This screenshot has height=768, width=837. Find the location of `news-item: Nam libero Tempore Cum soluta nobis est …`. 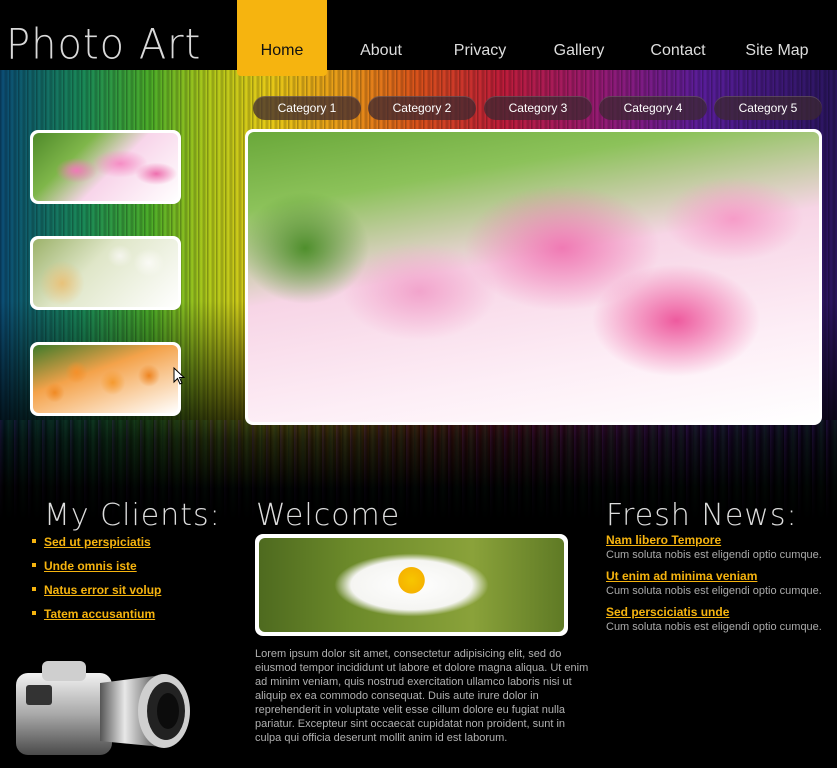

news-item: Nam libero Tempore Cum soluta nobis est … is located at coordinates (718, 547).